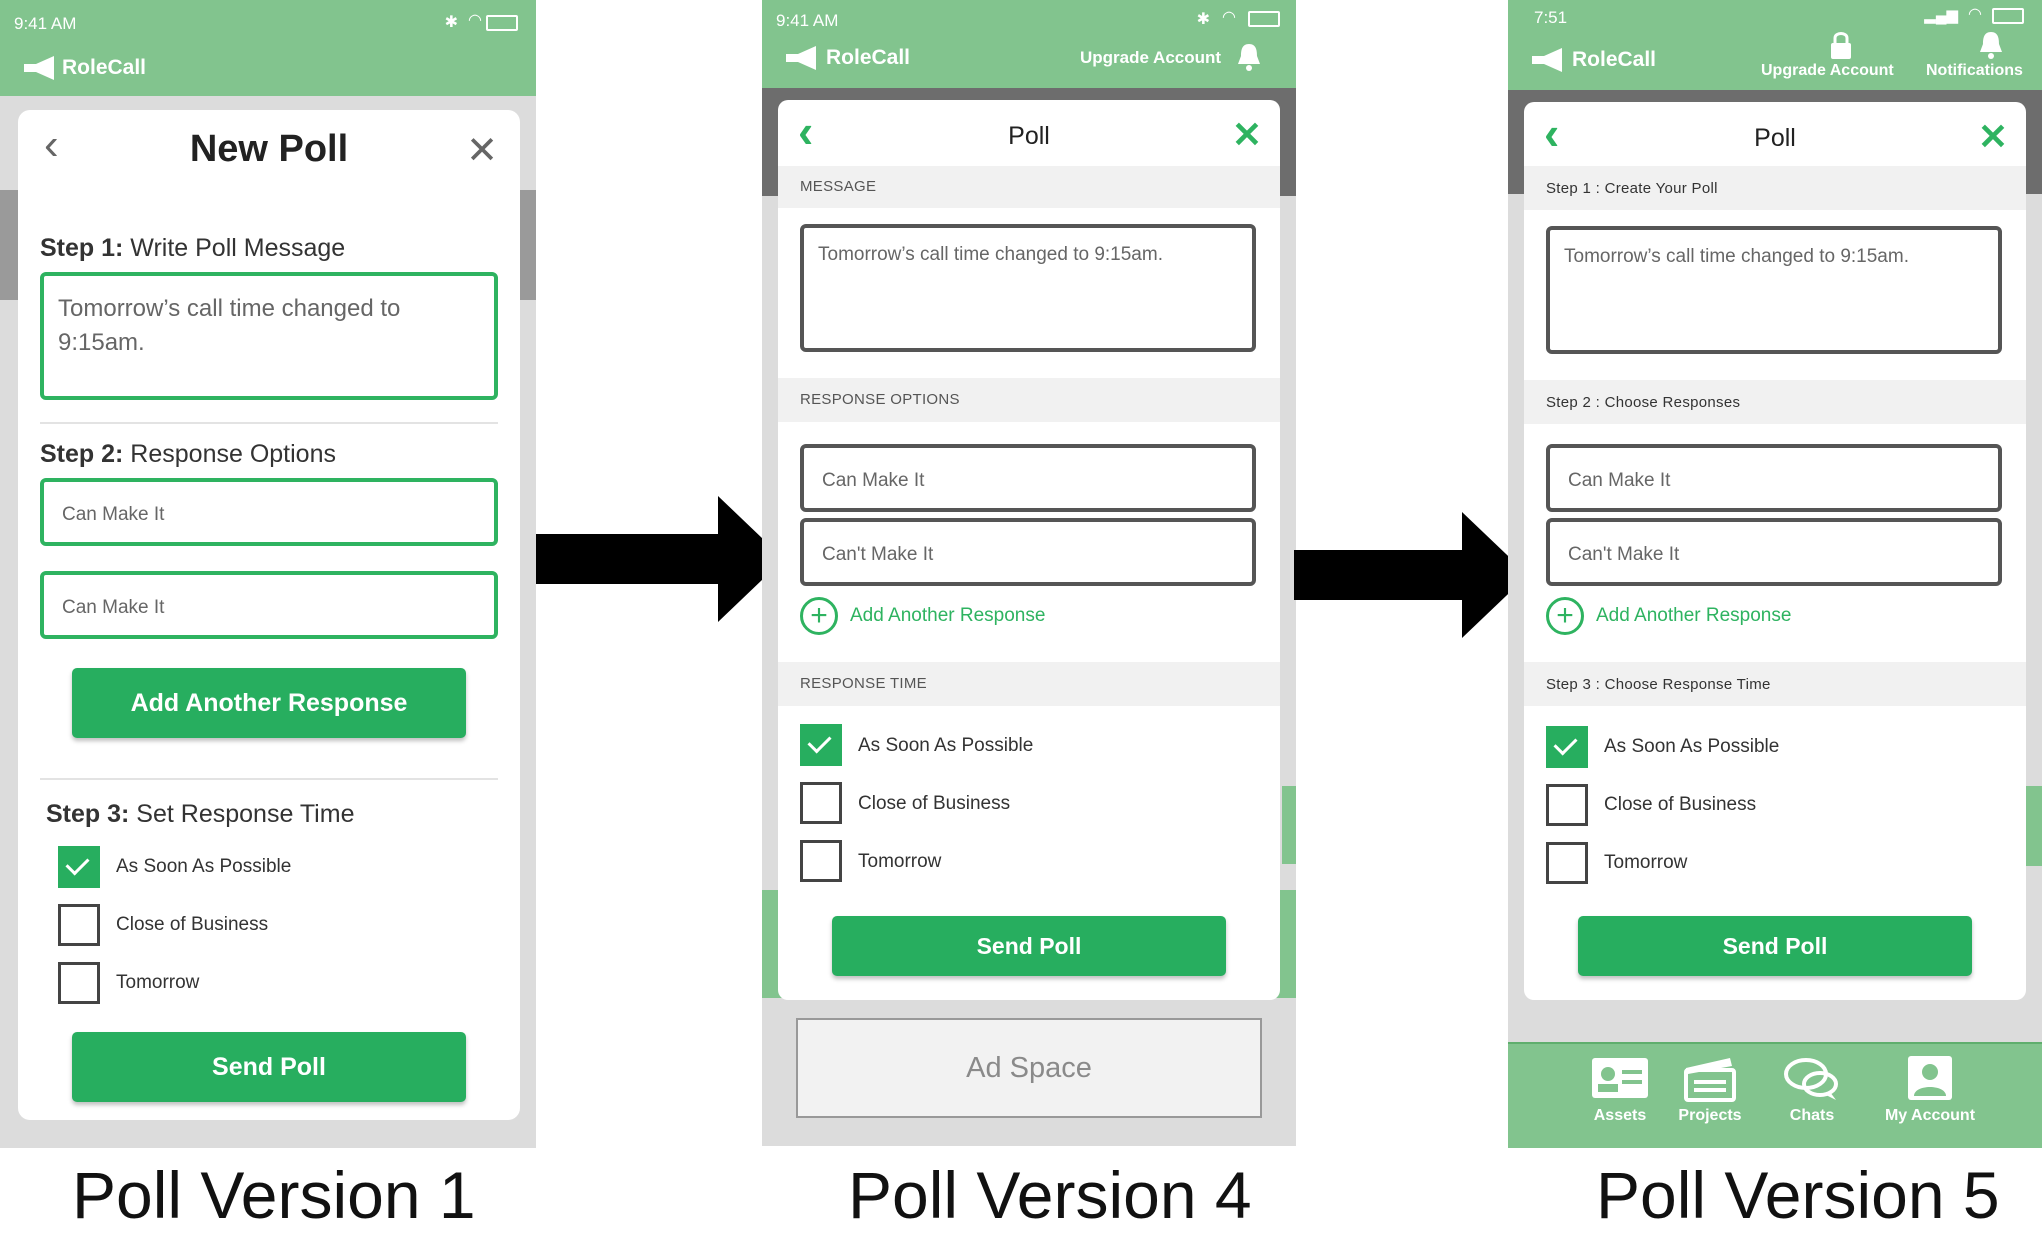  I want to click on section-step3: Step 3 : Choose Response Time, so click(1775, 684).